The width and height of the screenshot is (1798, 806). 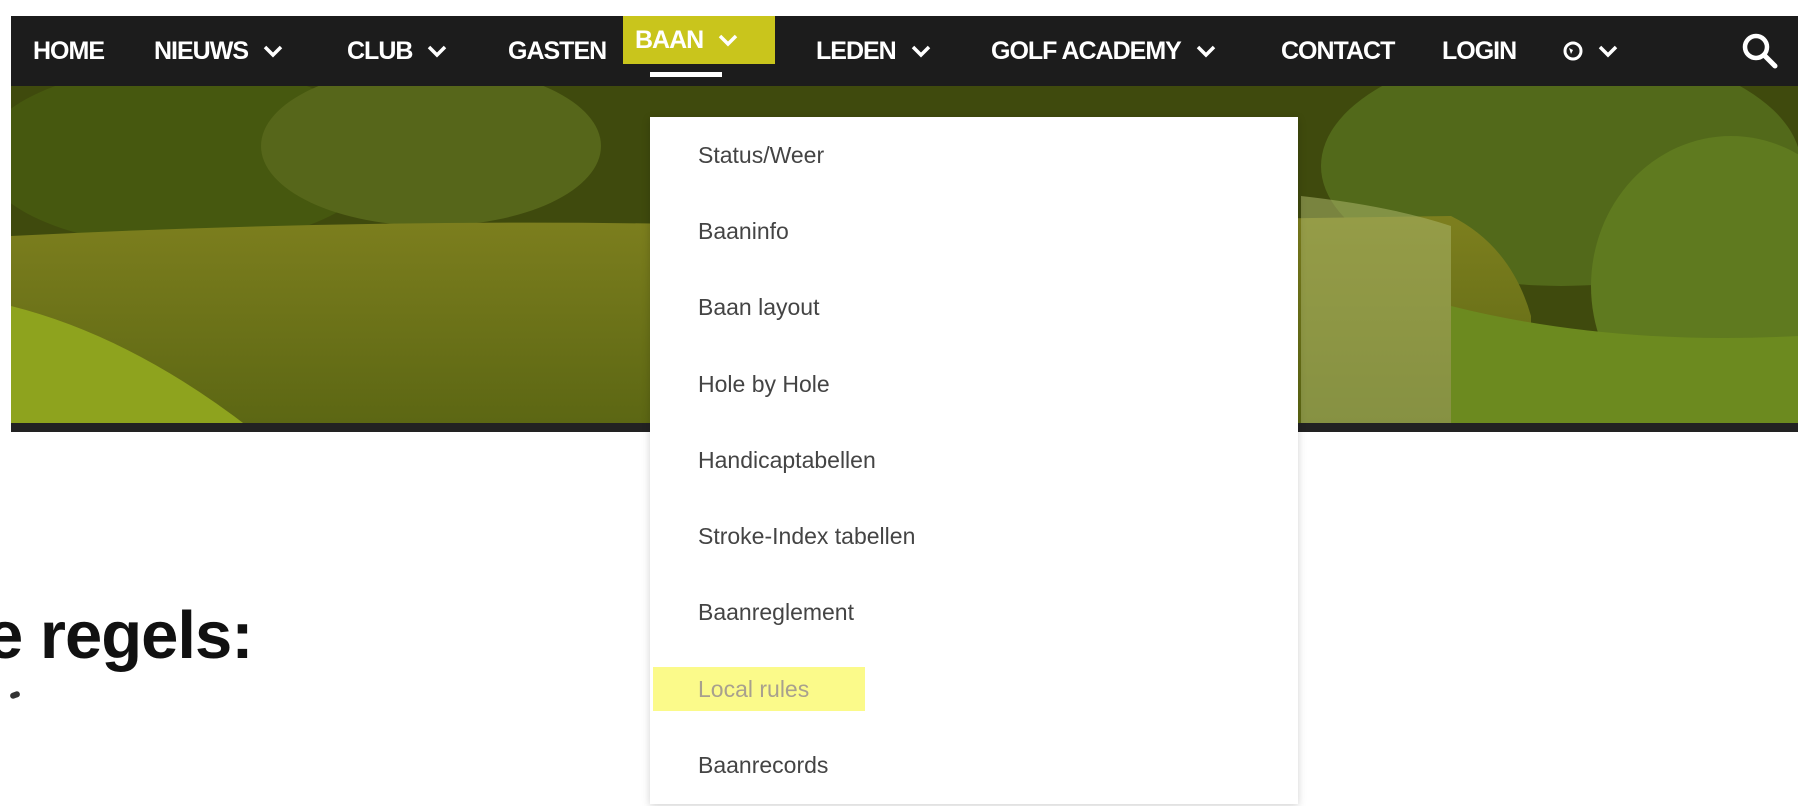 I want to click on nav-home-label: HOME, so click(x=69, y=50).